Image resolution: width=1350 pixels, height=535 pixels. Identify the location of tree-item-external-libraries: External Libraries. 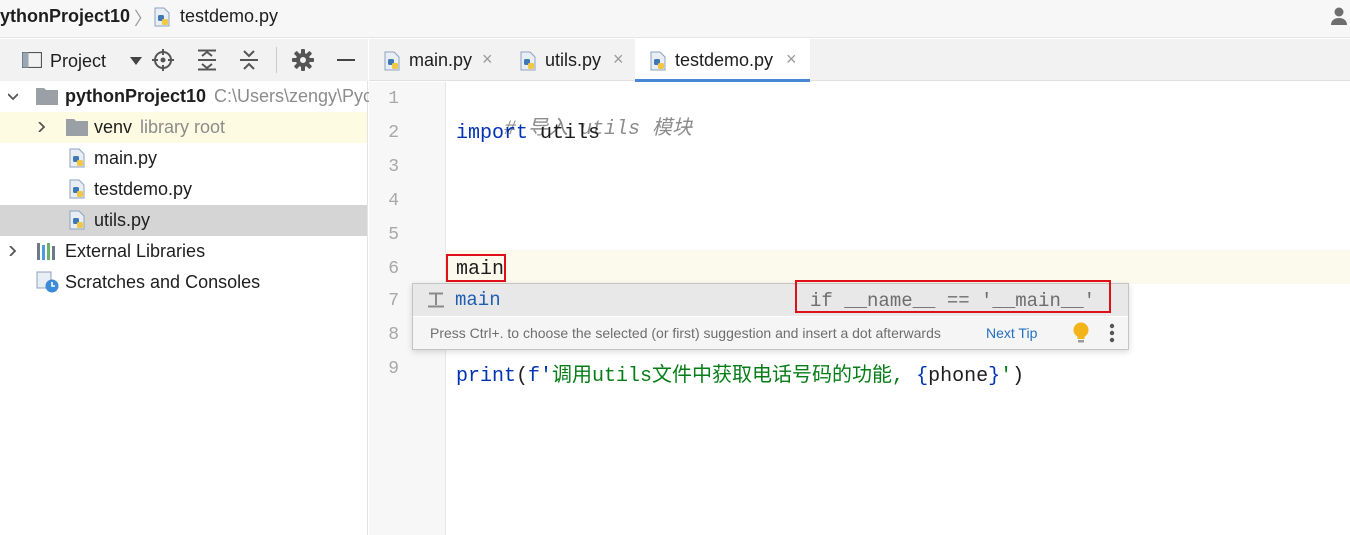
(183, 251).